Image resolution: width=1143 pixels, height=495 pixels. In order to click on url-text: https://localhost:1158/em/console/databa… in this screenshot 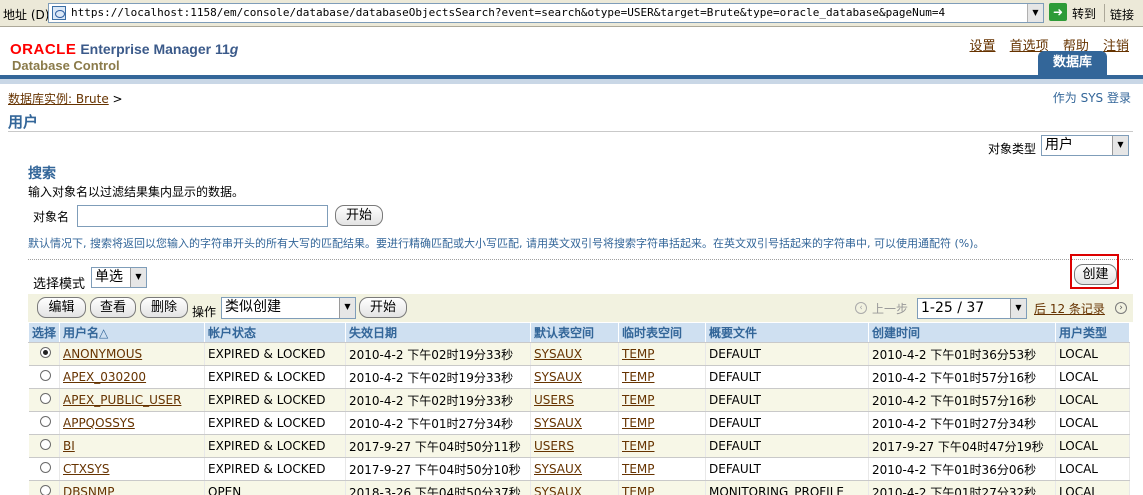, I will do `click(508, 12)`.